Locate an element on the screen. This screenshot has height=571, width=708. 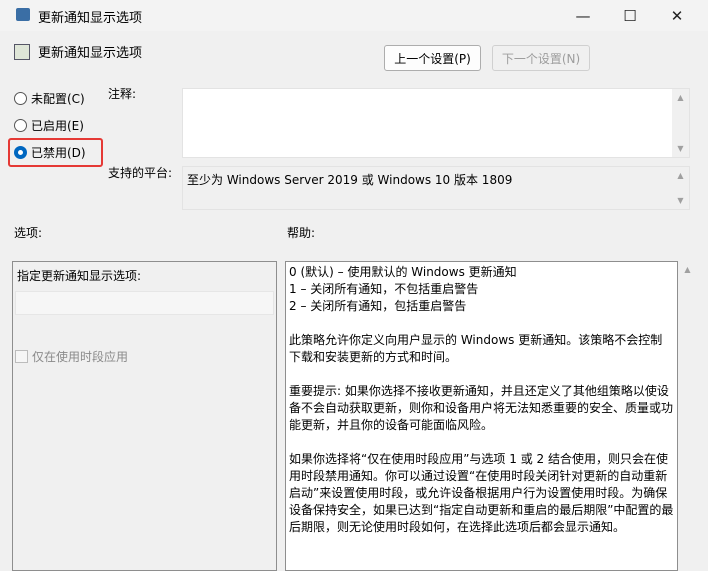
help-label: 帮助: is located at coordinates (301, 233).